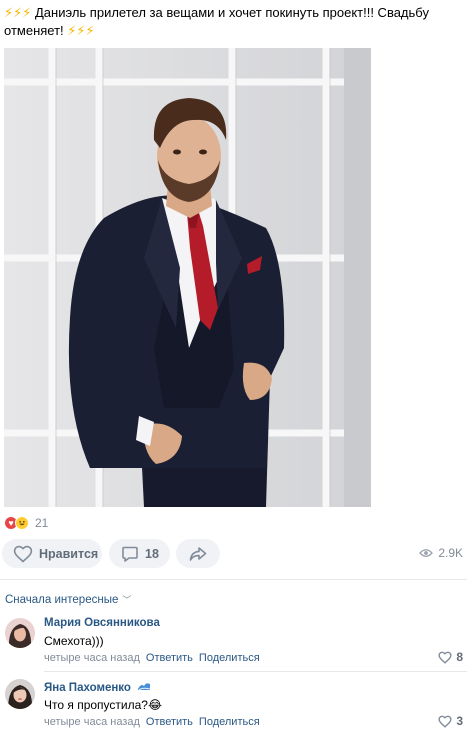 The image size is (467, 733). Describe the element at coordinates (62, 599) in the screenshot. I see `sort-label: Сначала интересные` at that location.